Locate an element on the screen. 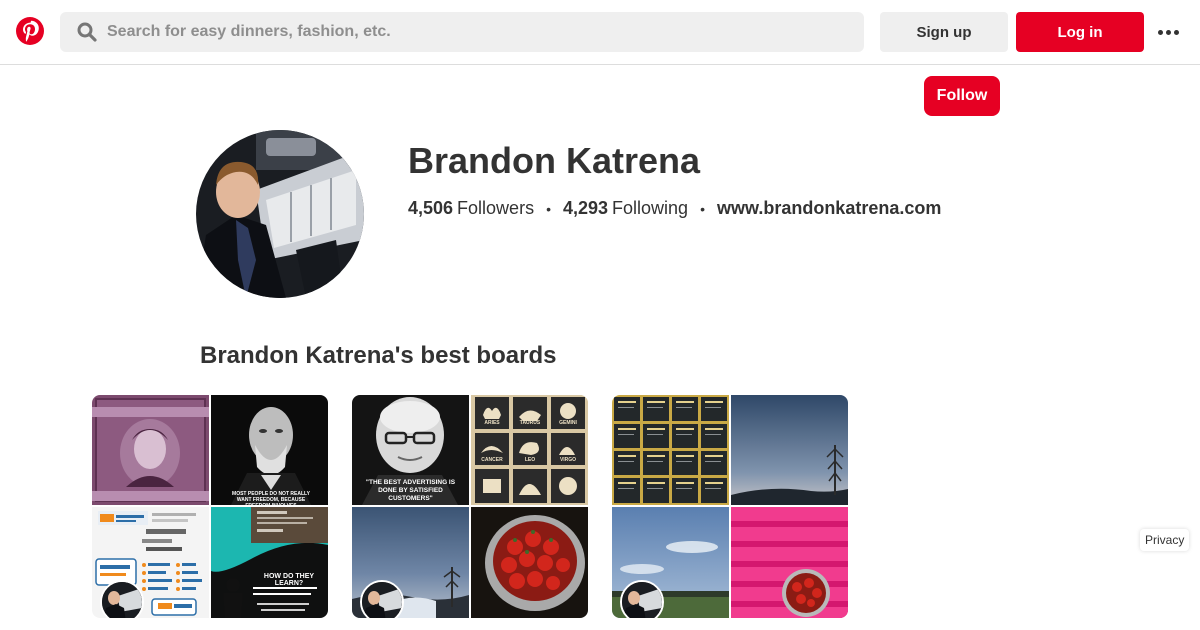  profile-name: Brandon Katrena is located at coordinates (554, 160).